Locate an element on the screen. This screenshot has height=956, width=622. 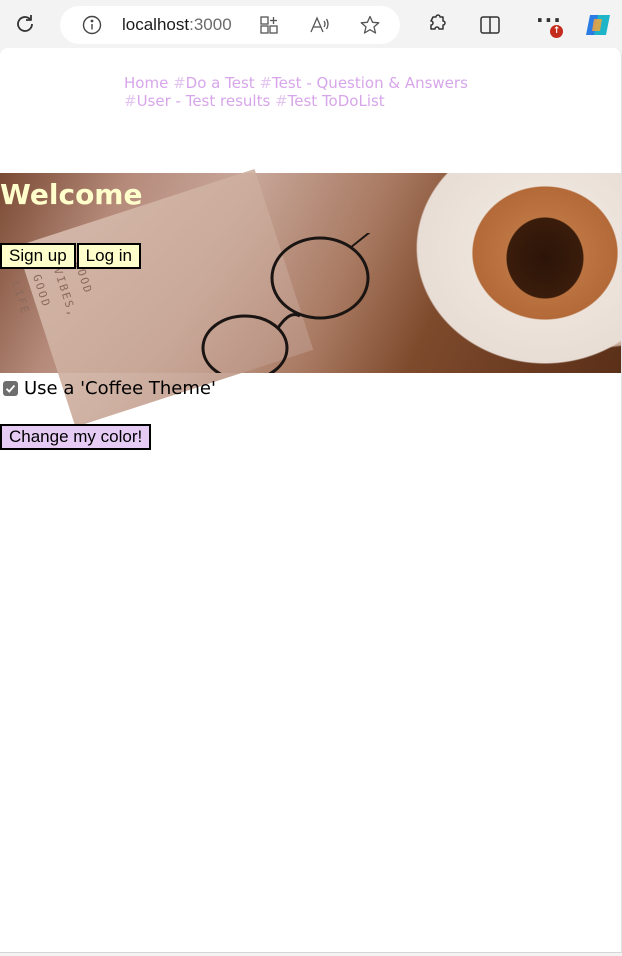
nav-link-test-qa: Test - Question & Answers is located at coordinates (370, 83).